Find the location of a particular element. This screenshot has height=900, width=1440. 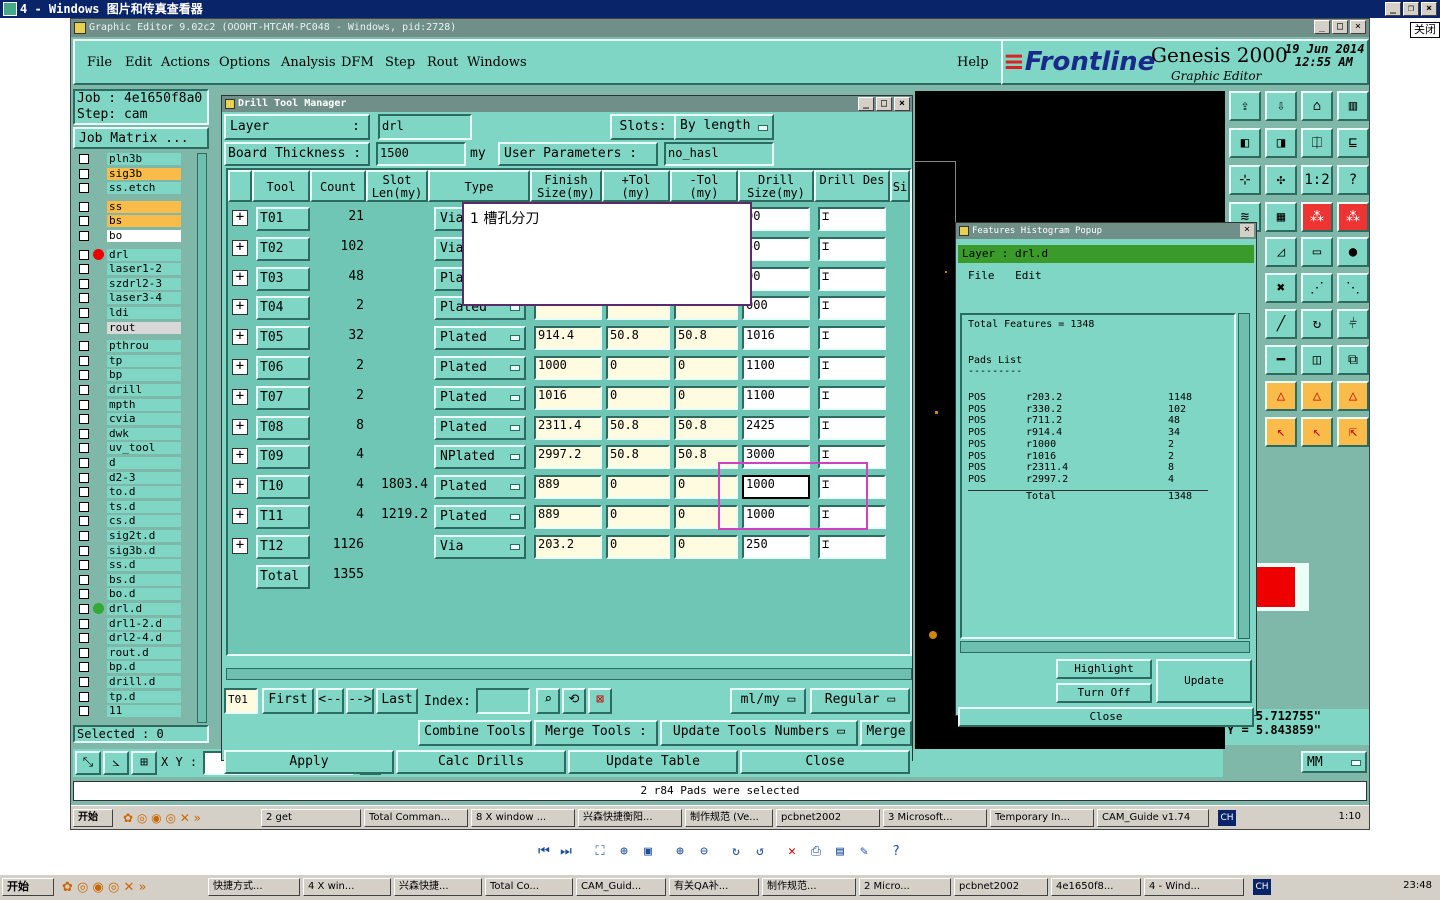

minus-tol-field: 50.8 is located at coordinates (706, 427).